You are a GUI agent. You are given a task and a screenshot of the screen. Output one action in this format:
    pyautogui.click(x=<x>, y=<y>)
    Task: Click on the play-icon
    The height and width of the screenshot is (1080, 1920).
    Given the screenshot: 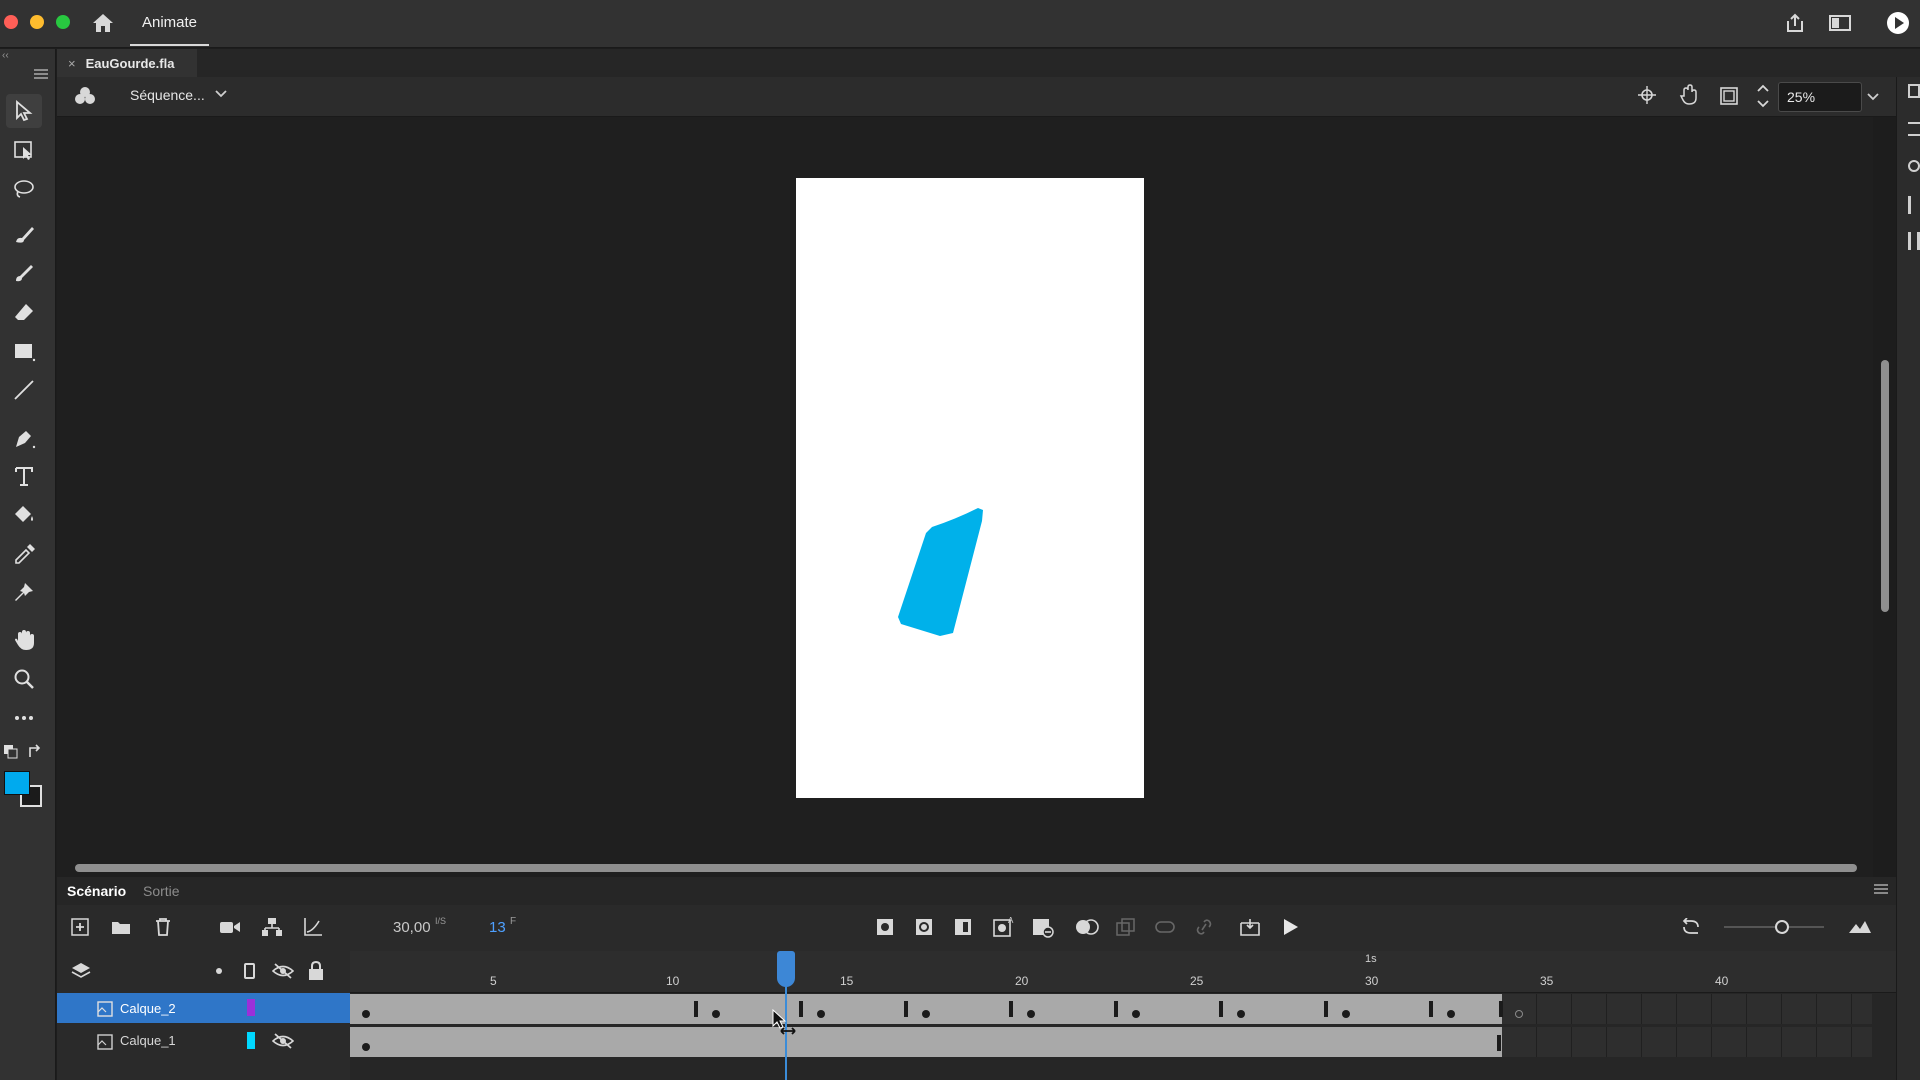 What is the action you would take?
    pyautogui.click(x=1290, y=927)
    